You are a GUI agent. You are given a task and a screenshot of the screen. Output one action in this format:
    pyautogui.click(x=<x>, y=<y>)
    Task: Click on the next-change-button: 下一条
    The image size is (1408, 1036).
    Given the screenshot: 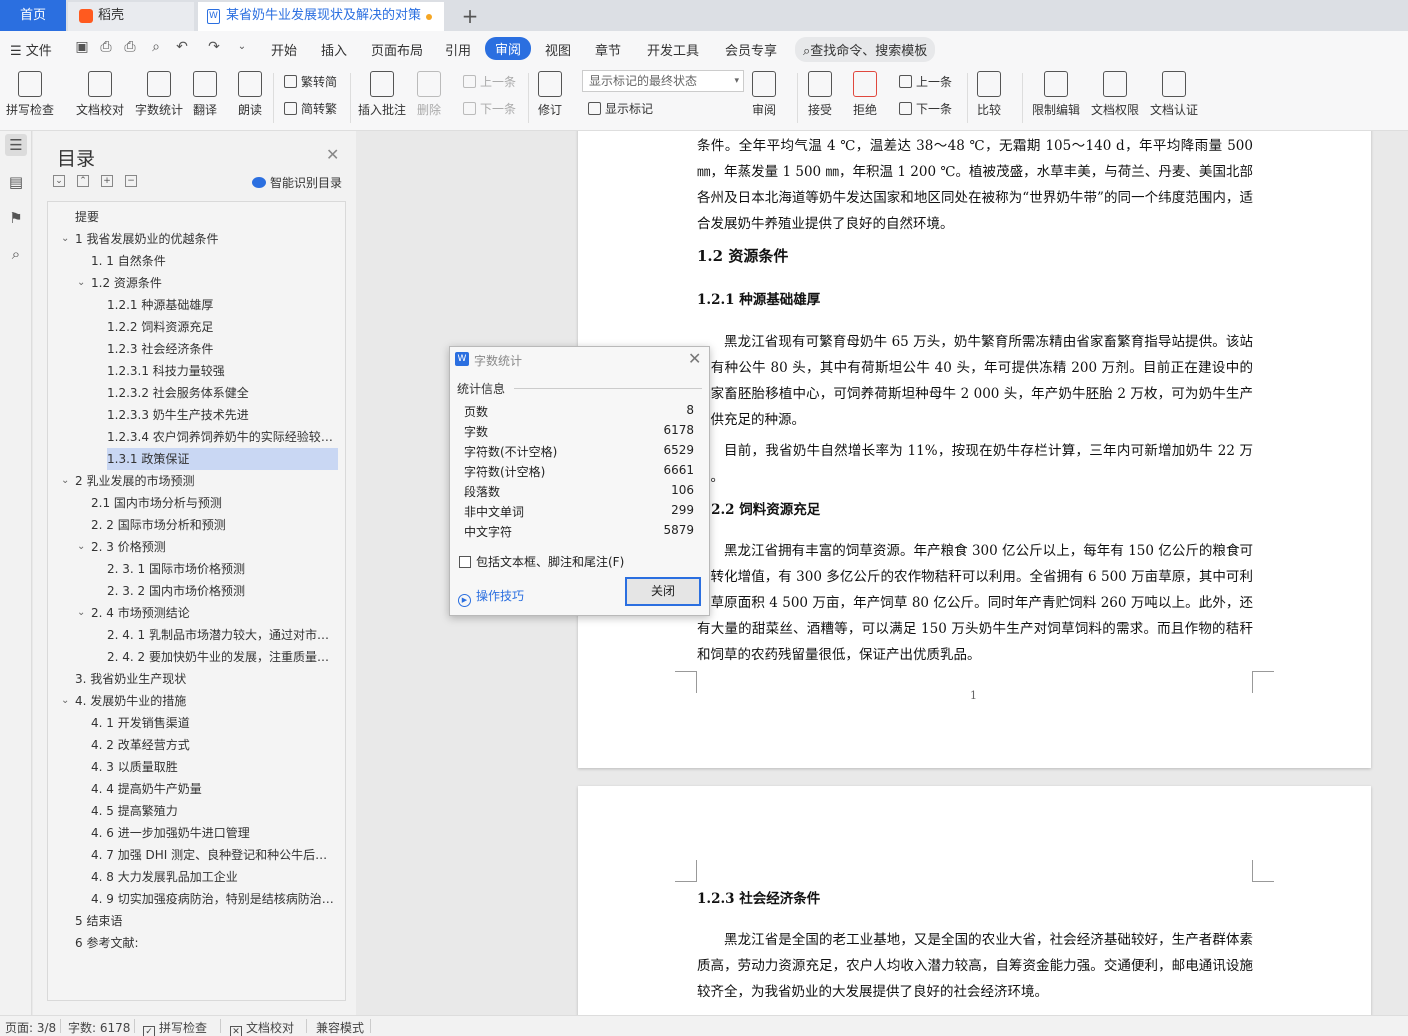 What is the action you would take?
    pyautogui.click(x=925, y=108)
    